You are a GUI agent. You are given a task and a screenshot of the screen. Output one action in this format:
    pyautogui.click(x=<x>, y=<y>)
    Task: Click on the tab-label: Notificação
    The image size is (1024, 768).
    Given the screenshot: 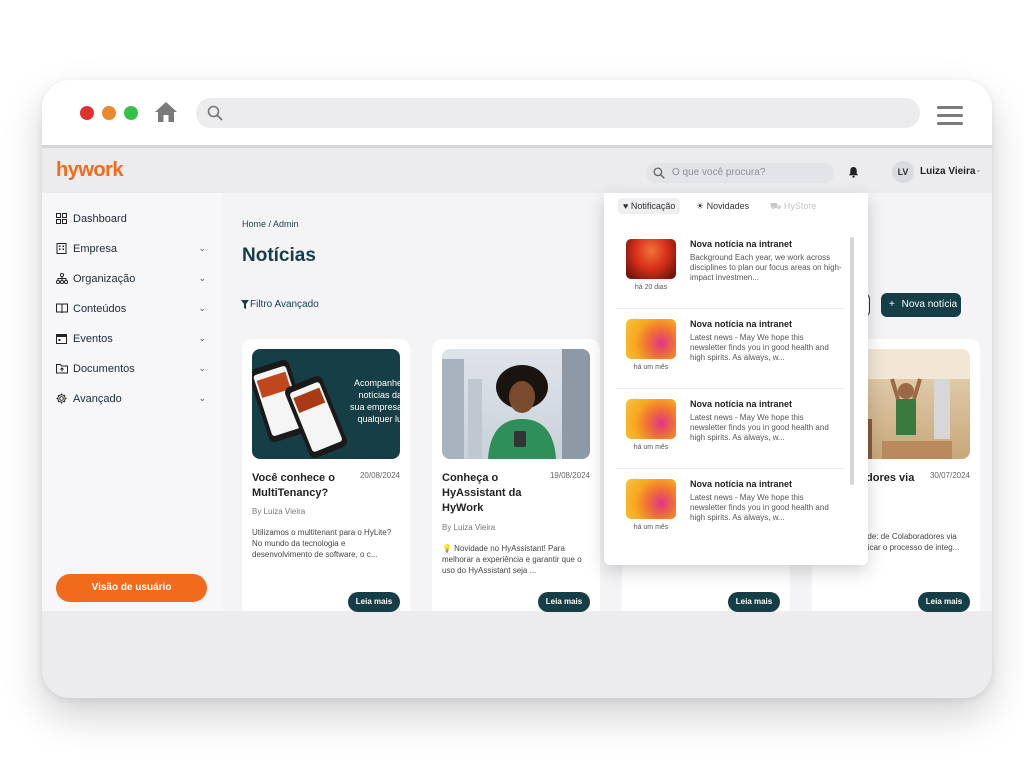 What is the action you would take?
    pyautogui.click(x=653, y=206)
    